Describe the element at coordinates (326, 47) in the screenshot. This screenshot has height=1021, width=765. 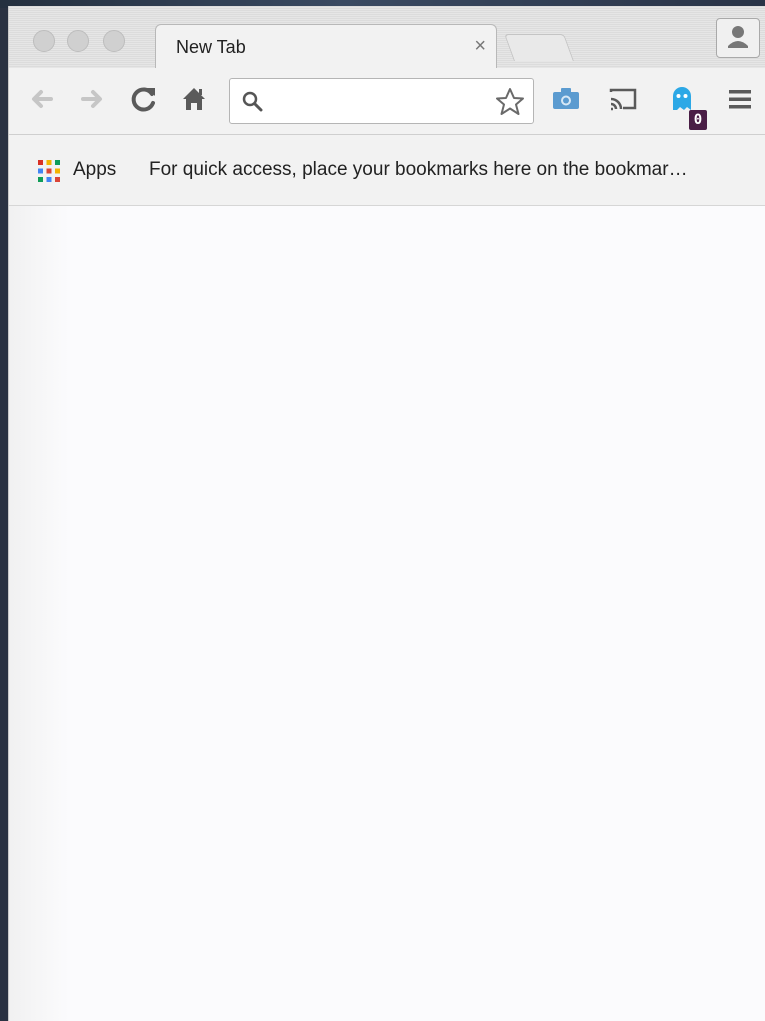
I see `tab-new-tab: New Tab ×` at that location.